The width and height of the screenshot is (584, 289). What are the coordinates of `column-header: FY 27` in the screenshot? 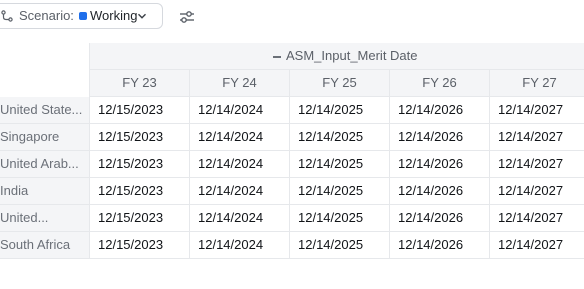 It's located at (536, 83).